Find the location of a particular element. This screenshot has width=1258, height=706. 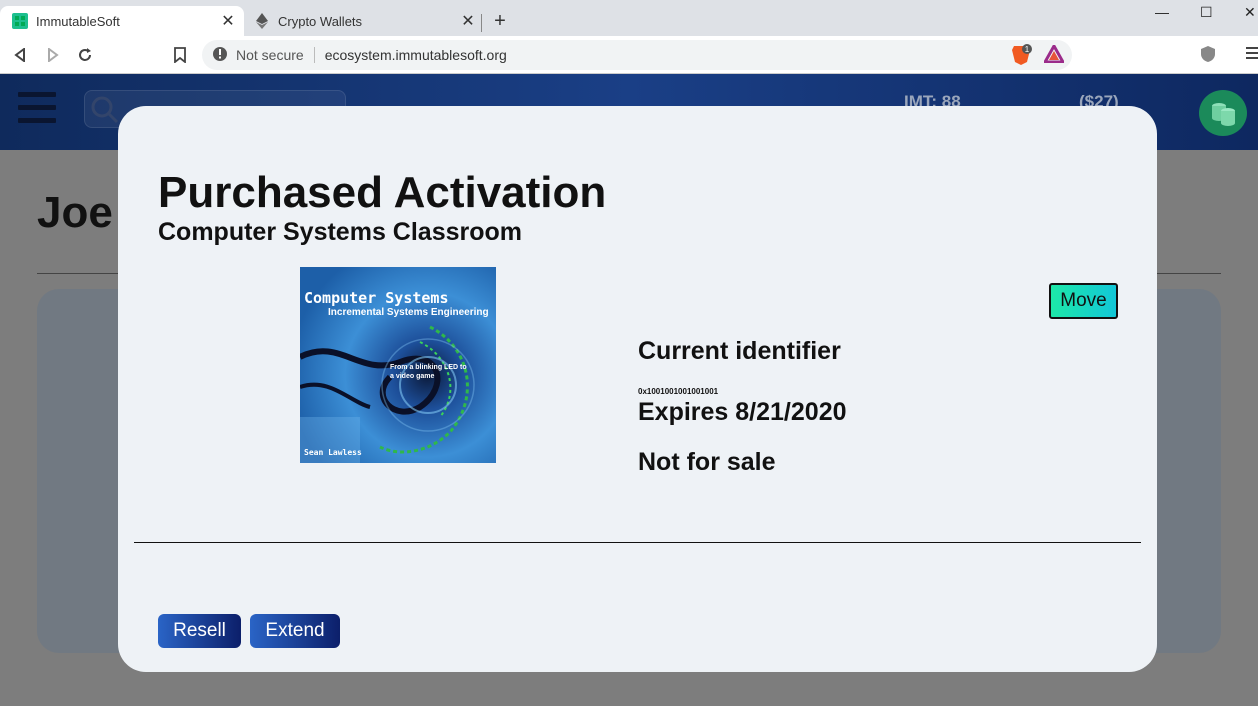

new-tab-icon: + is located at coordinates (500, 21).